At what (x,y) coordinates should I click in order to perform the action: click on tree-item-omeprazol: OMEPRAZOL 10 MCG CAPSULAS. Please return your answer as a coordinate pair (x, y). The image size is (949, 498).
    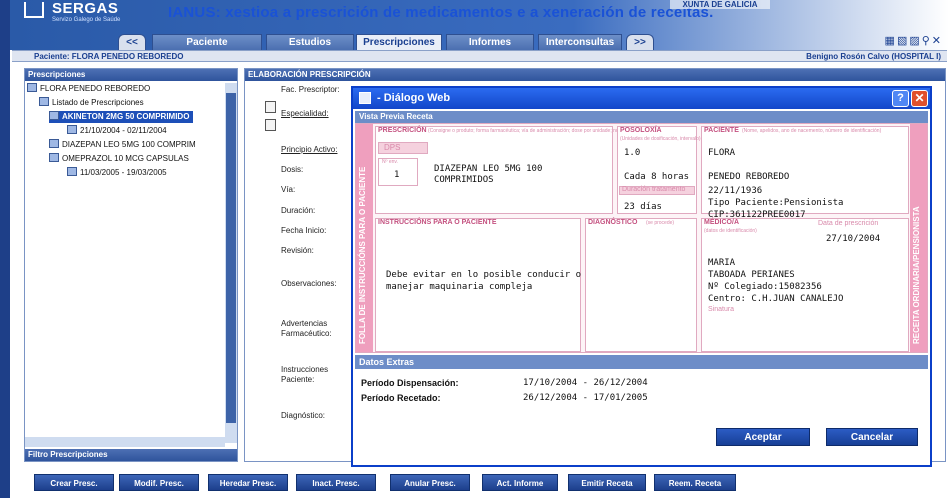
    Looking at the image, I should click on (119, 159).